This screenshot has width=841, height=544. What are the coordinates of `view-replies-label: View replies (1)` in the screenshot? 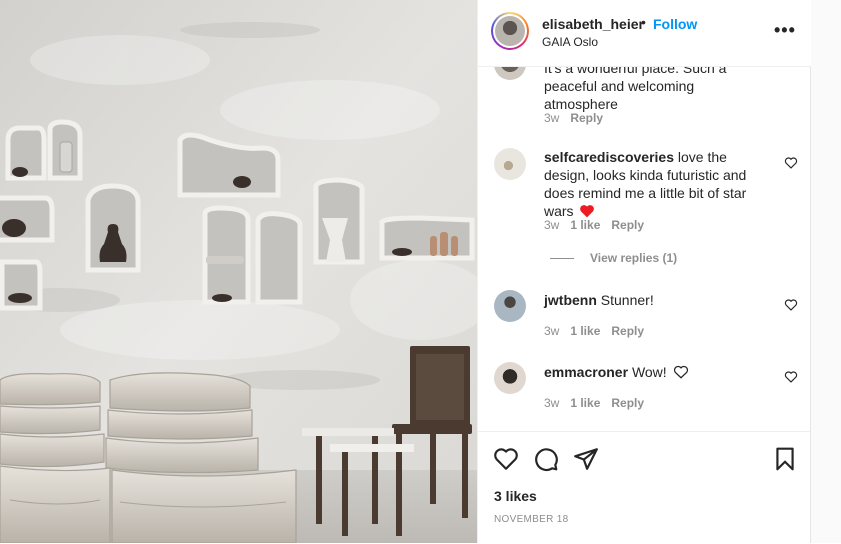 It's located at (634, 258).